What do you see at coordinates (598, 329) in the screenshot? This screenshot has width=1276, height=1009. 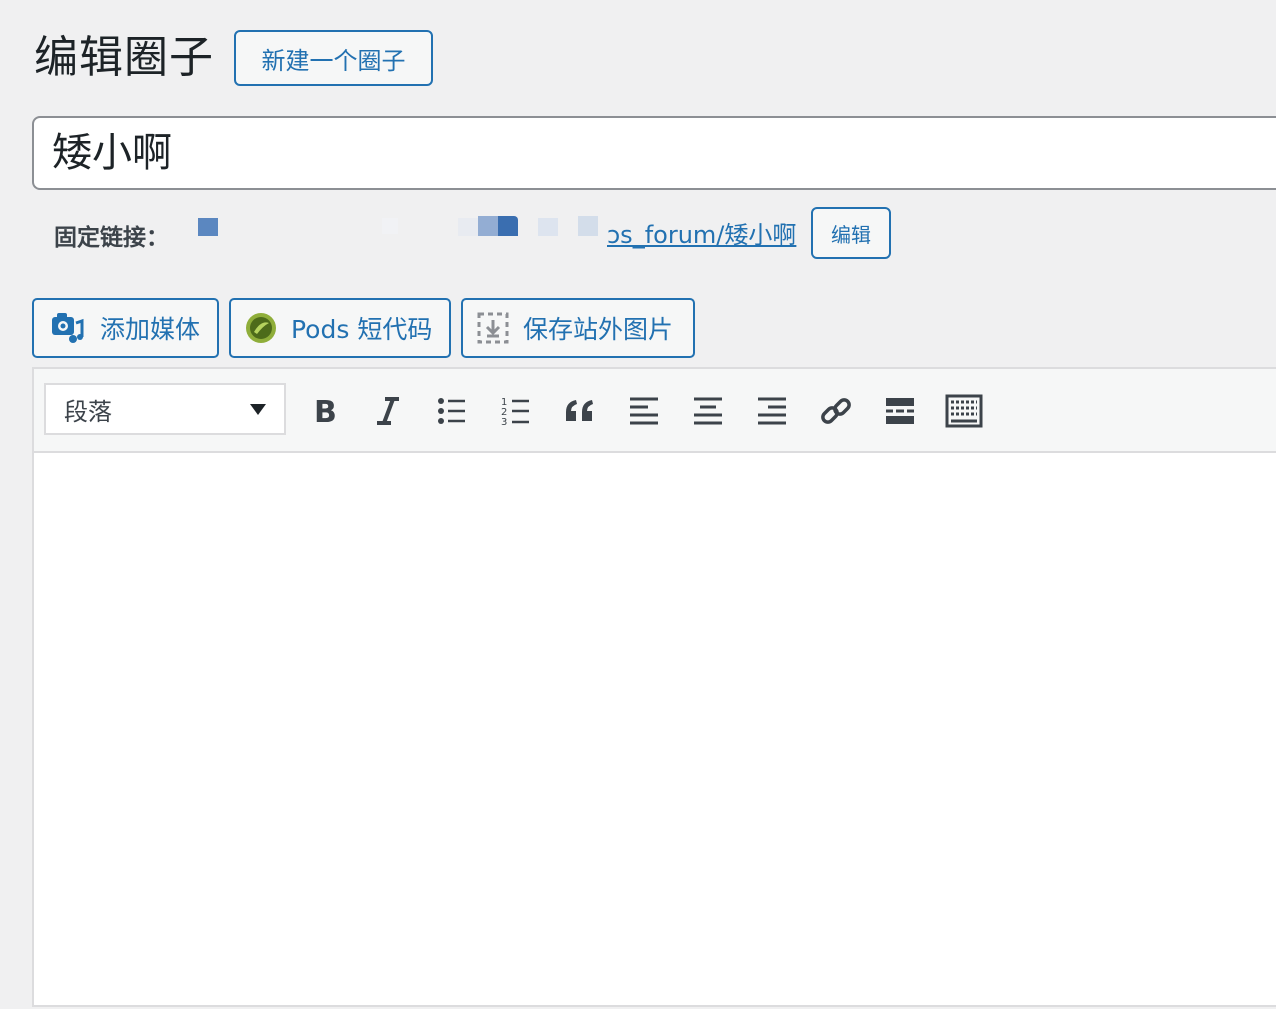 I see `save-external-images-label: 保存站外图片` at bounding box center [598, 329].